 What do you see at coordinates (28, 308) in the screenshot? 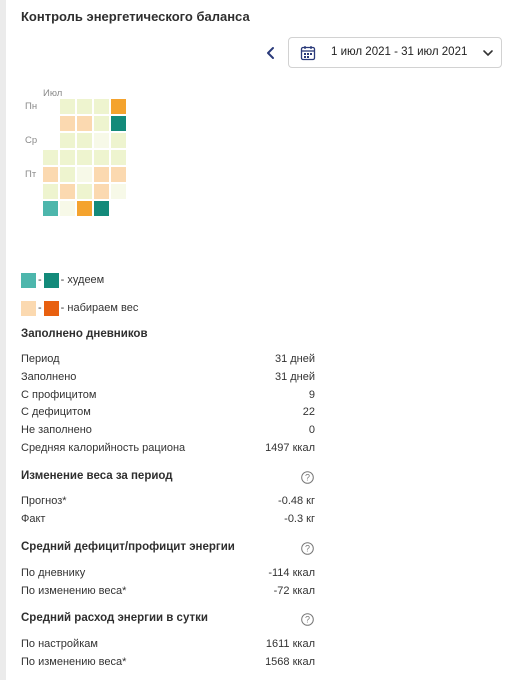
I see `legend-swatch-surplus-light` at bounding box center [28, 308].